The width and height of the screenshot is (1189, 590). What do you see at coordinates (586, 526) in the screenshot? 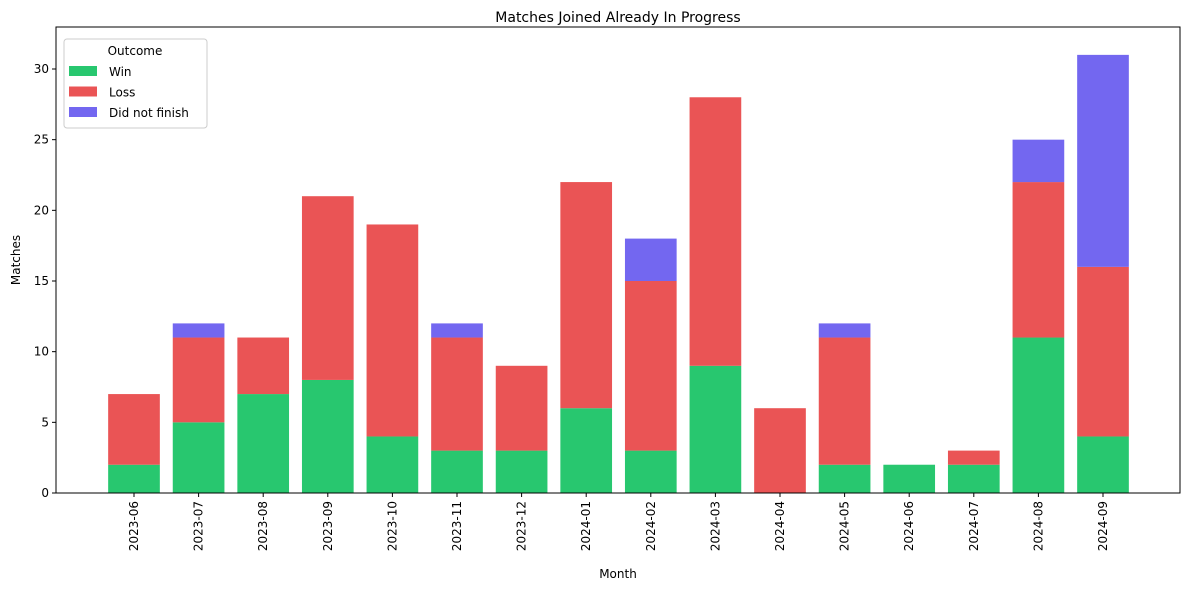
I see `x-tick-label: 2024-01` at bounding box center [586, 526].